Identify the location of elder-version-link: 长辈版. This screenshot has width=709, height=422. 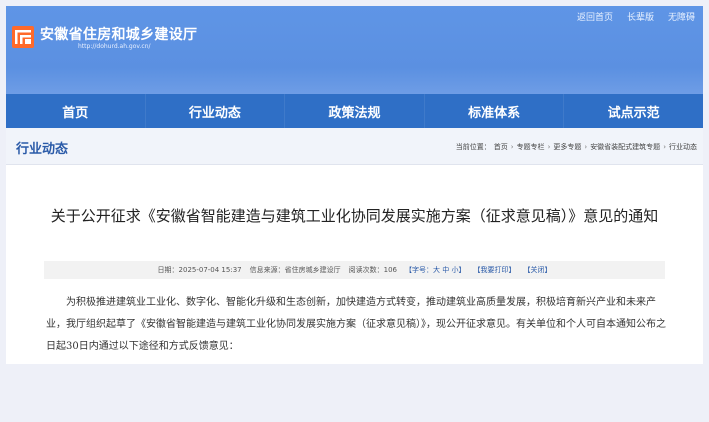
(640, 16).